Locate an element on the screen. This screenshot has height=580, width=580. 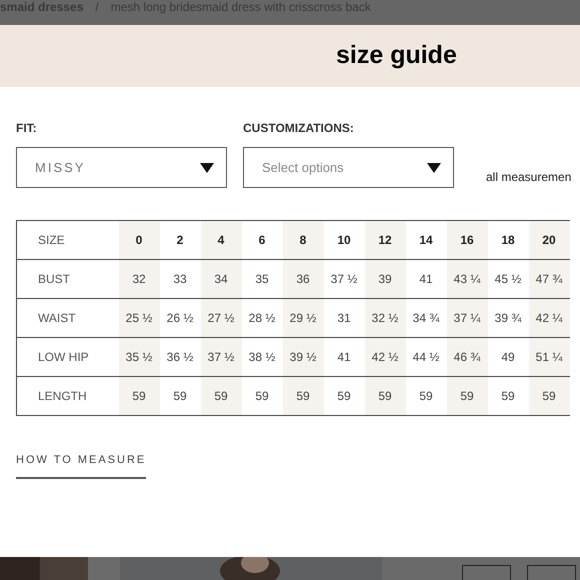
table-cell: 29 ½ is located at coordinates (303, 318).